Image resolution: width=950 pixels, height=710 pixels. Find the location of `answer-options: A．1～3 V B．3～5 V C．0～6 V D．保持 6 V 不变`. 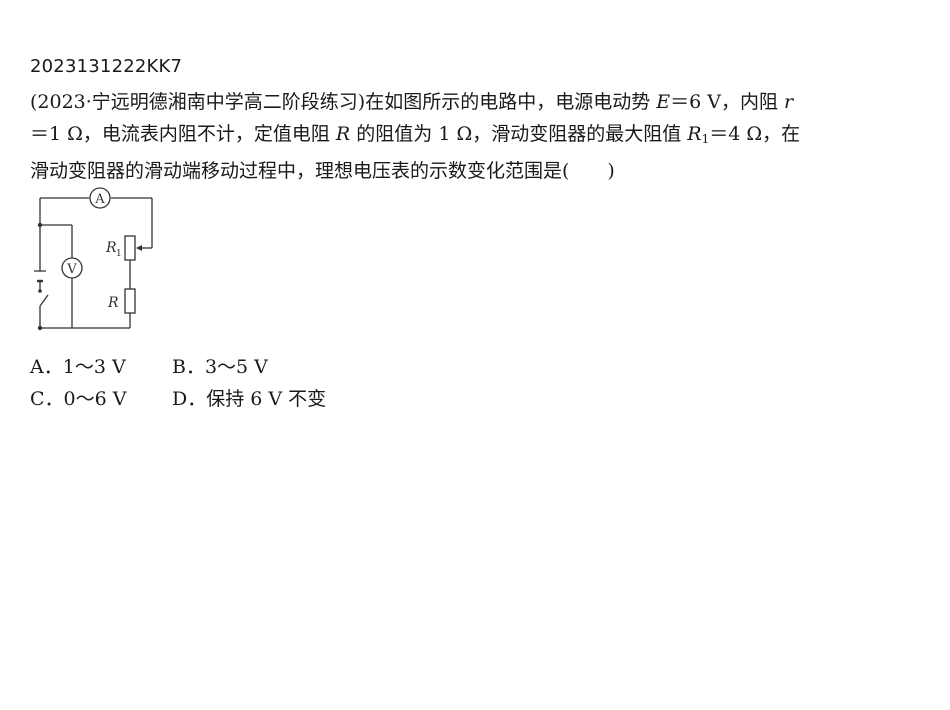

answer-options: A．1～3 V B．3～5 V C．0～6 V D．保持 6 V 不变 is located at coordinates (178, 383).